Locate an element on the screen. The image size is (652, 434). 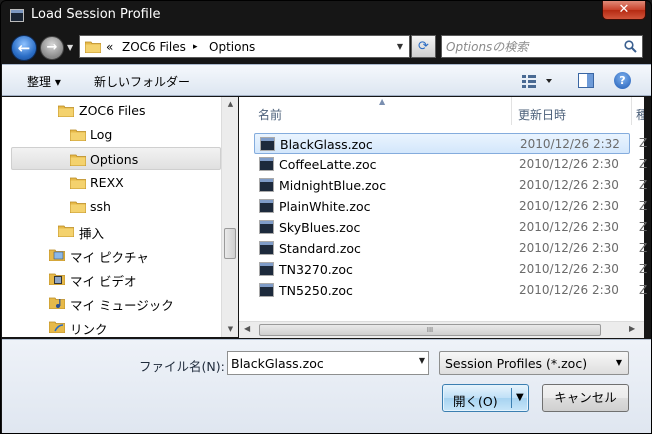
file-row: MidnightBlue.zoc 2010/12/26 2:30 is located at coordinates (442, 185).